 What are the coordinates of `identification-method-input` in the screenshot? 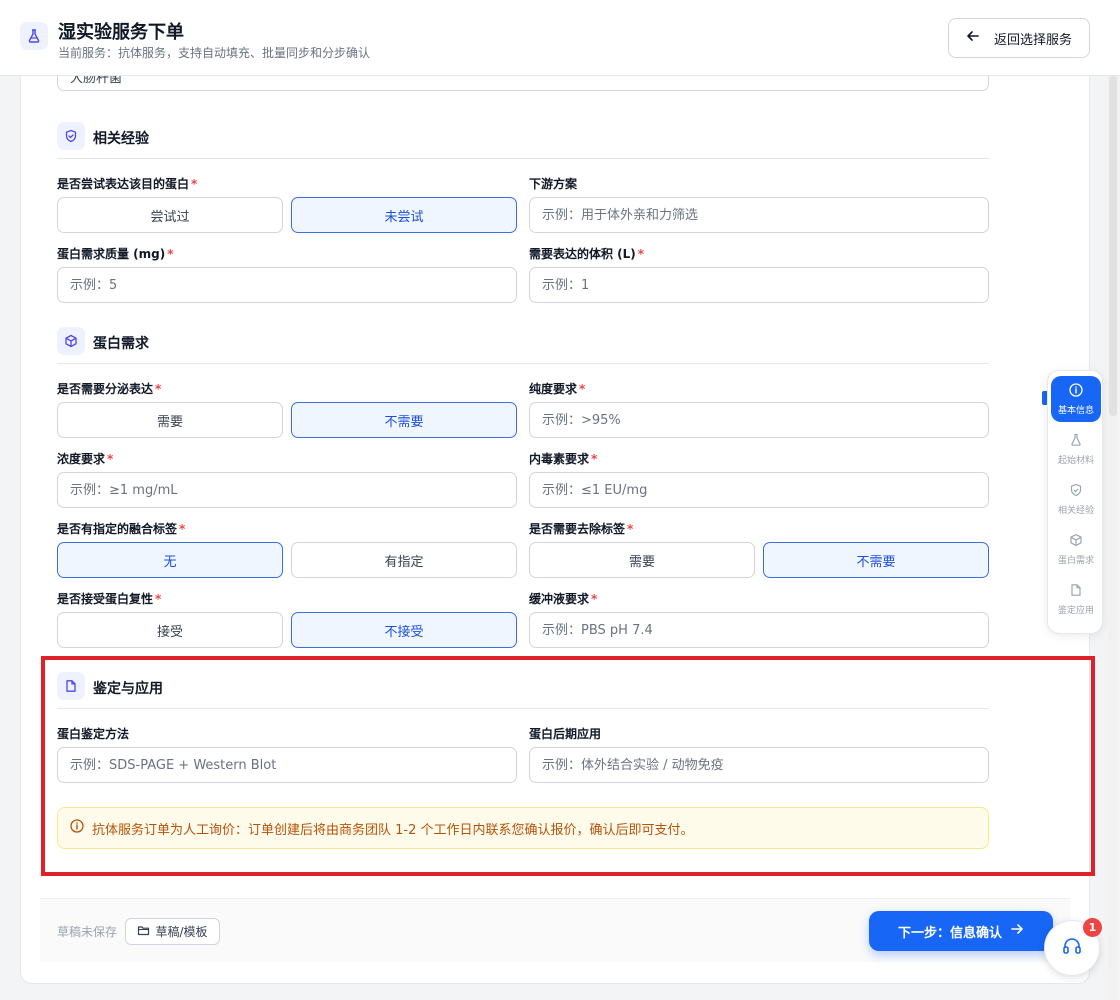 It's located at (287, 765).